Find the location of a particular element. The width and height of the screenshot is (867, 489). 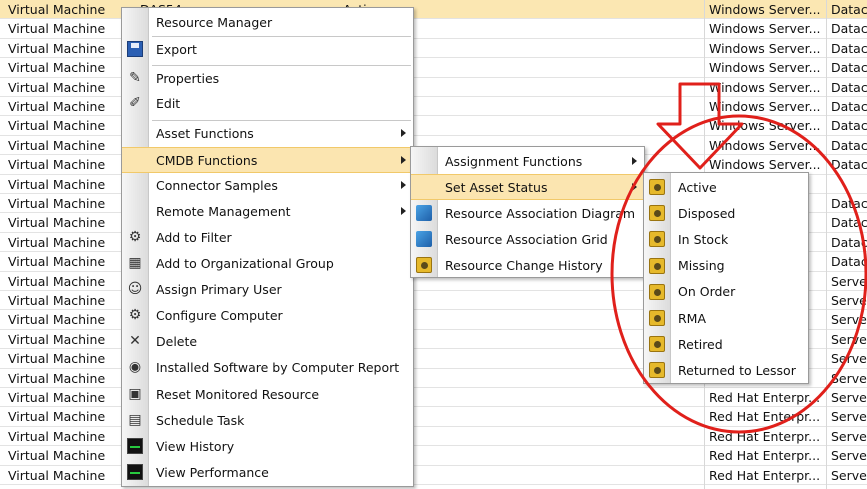

menu-item-delete: ✕ Delete is located at coordinates (267, 341).